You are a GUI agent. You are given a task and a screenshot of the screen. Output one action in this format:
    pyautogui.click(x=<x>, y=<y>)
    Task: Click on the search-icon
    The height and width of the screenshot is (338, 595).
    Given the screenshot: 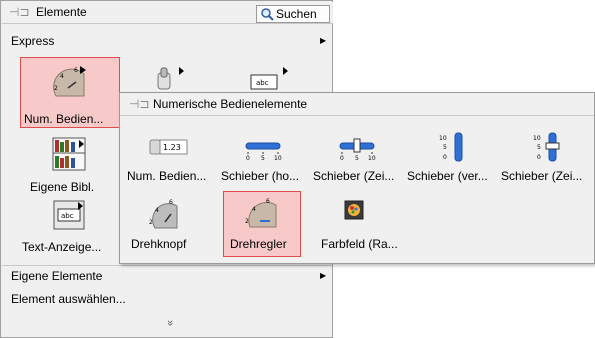 What is the action you would take?
    pyautogui.click(x=267, y=14)
    